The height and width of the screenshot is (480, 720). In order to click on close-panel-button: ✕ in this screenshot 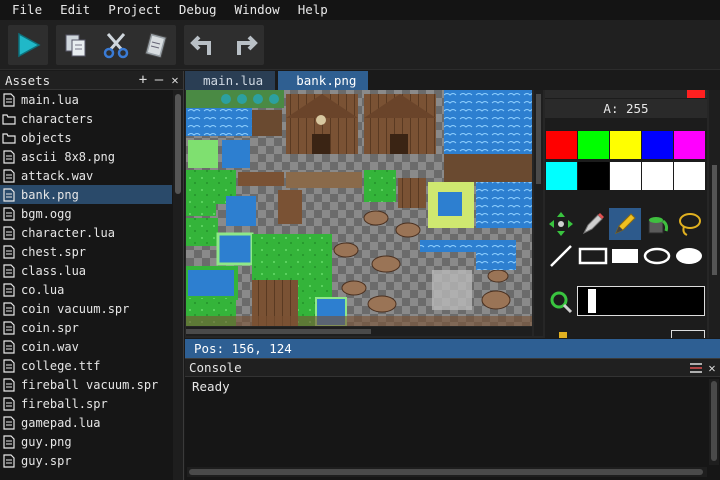, I will do `click(175, 80)`.